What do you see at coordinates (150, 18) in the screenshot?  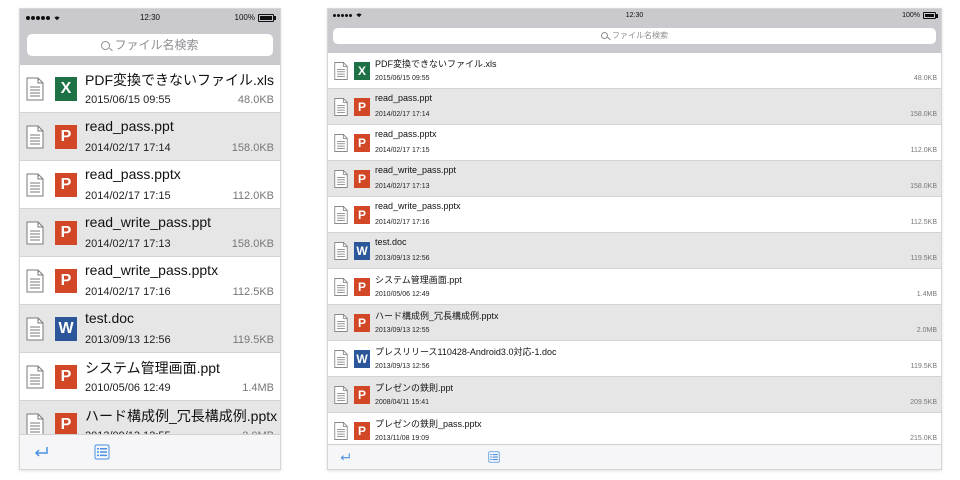 I see `status-bar: 12:30 100%` at bounding box center [150, 18].